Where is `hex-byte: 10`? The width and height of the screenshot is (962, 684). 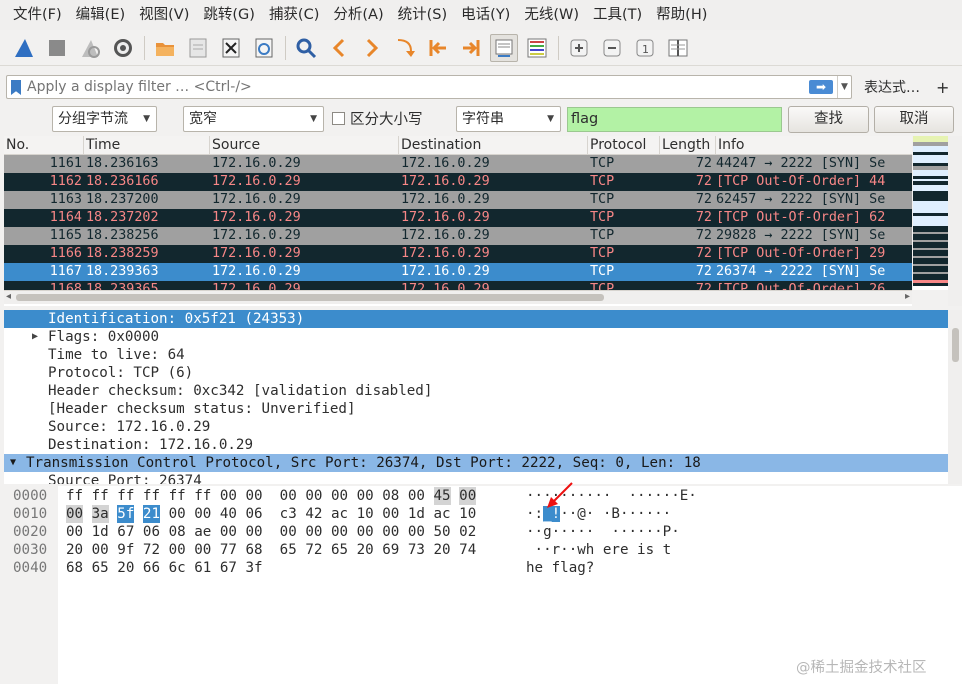
hex-byte: 10 is located at coordinates (365, 514).